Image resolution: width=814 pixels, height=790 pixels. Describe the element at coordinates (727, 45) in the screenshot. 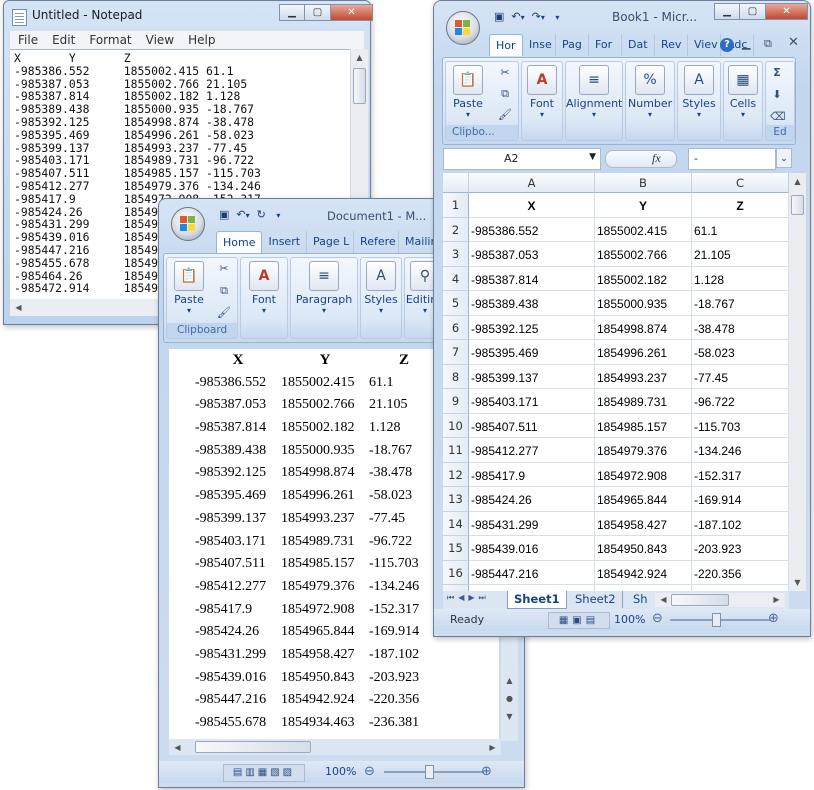

I see `help-icon: ?` at that location.